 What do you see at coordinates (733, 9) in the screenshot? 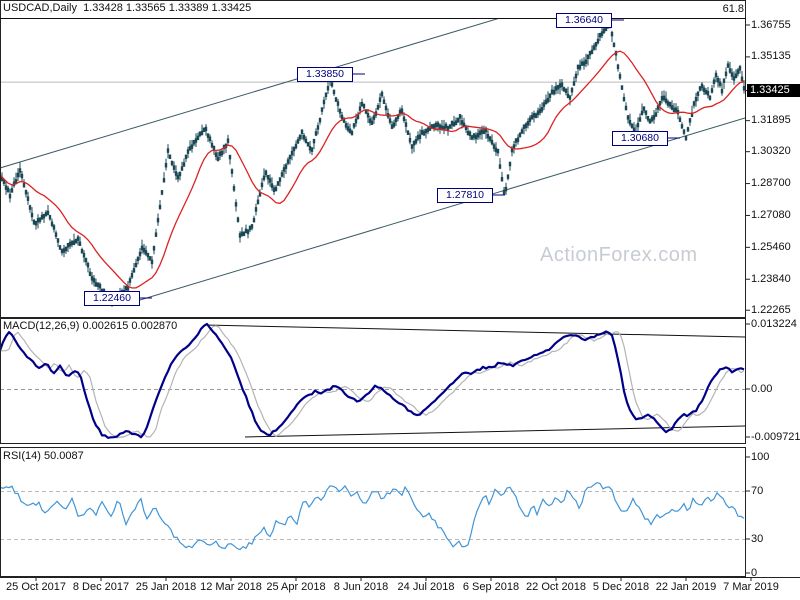
I see `fib-618-label: 61.8` at bounding box center [733, 9].